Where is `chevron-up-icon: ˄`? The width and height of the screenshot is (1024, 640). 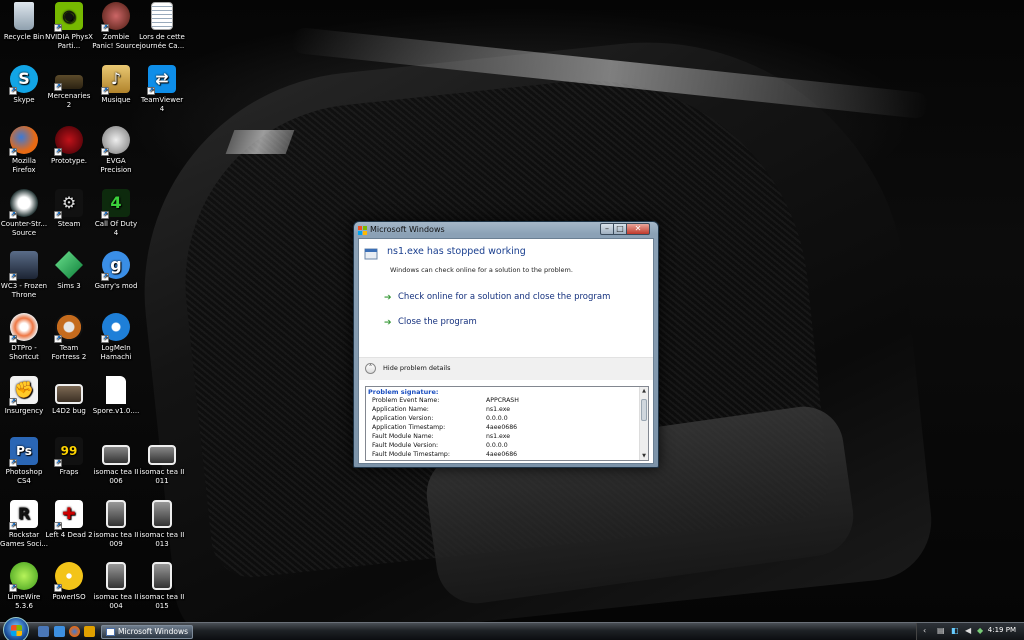 chevron-up-icon: ˄ is located at coordinates (370, 368).